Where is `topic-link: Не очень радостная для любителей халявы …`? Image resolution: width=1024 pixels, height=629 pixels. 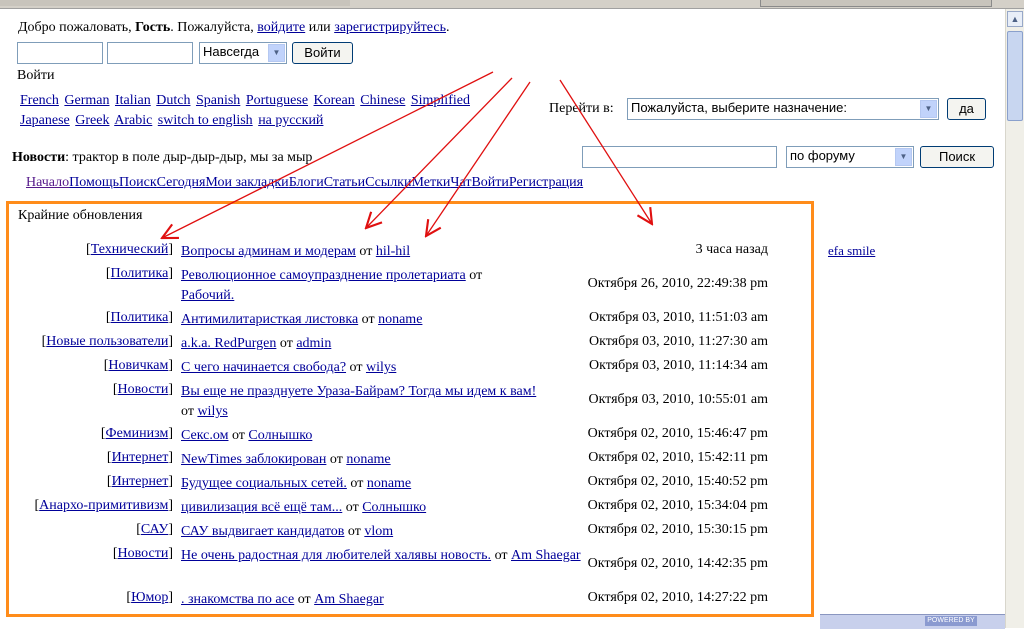
topic-link: Не очень радостная для любителей халявы … is located at coordinates (336, 555).